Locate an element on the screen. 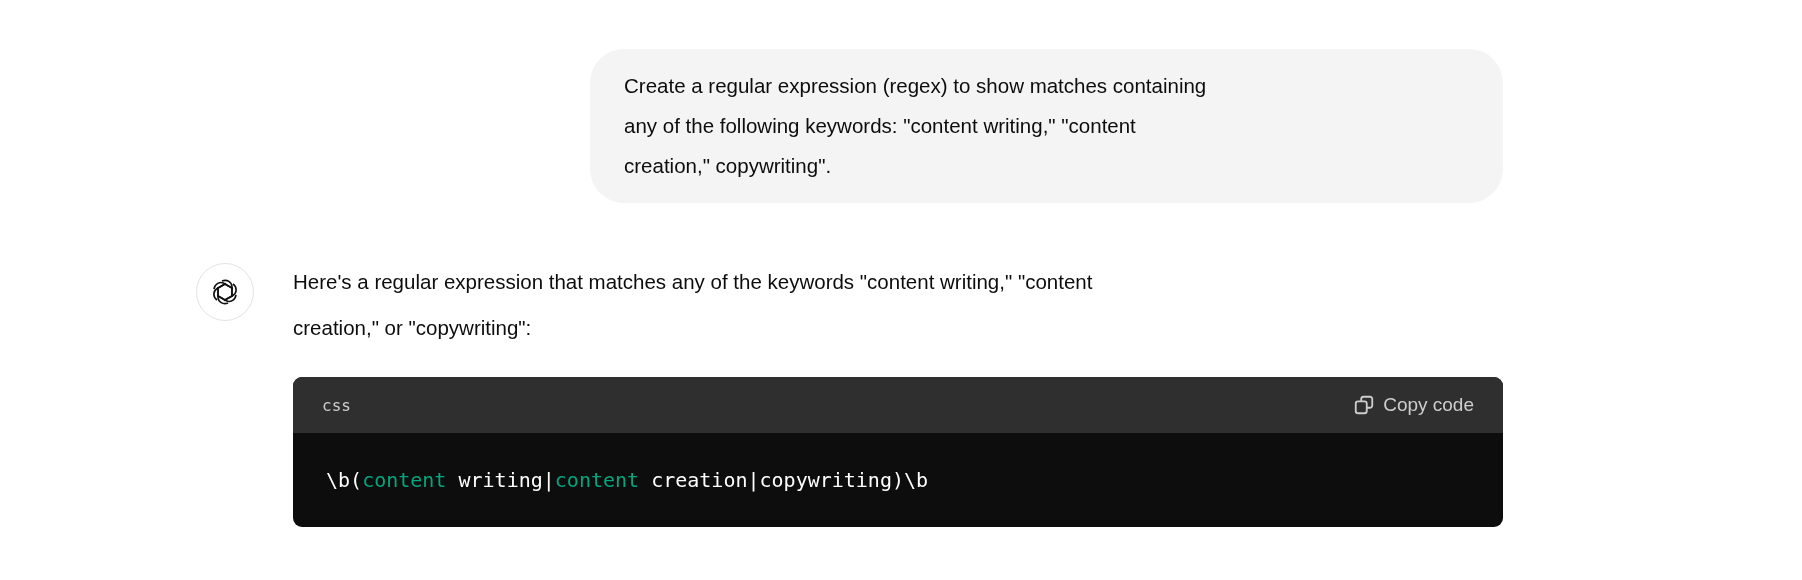 The height and width of the screenshot is (580, 1802). message-text: Create a regular expression (regex) to show matches containing is located at coordinates (915, 86).